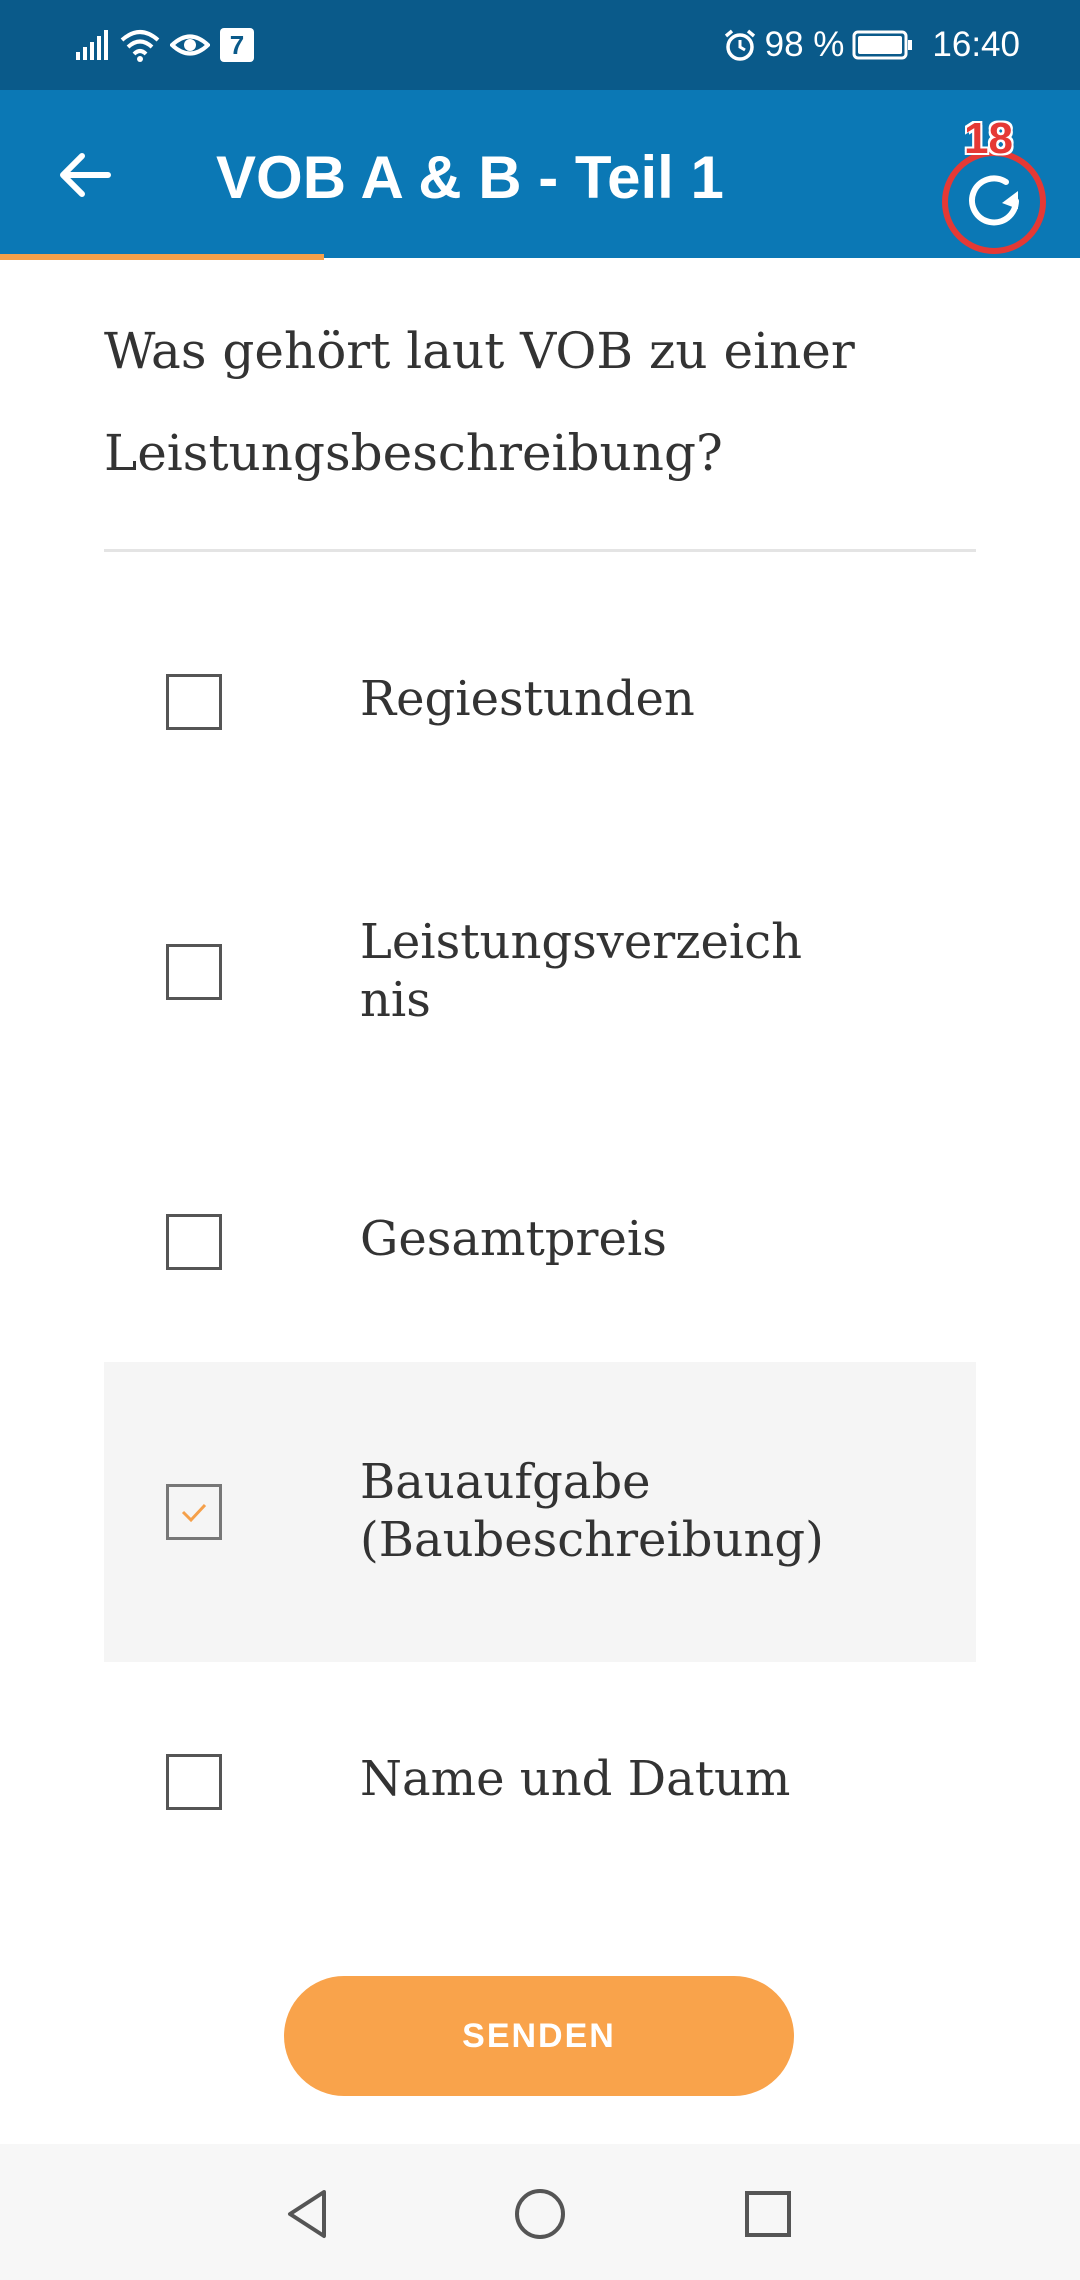  Describe the element at coordinates (539, 2036) in the screenshot. I see `send-button: SENDEN` at that location.